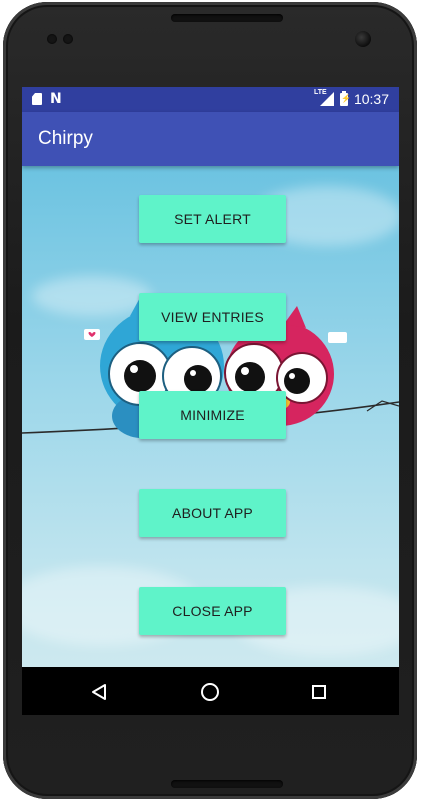 The height and width of the screenshot is (802, 421). Describe the element at coordinates (52, 39) in the screenshot. I see `proximity-sensor` at that location.